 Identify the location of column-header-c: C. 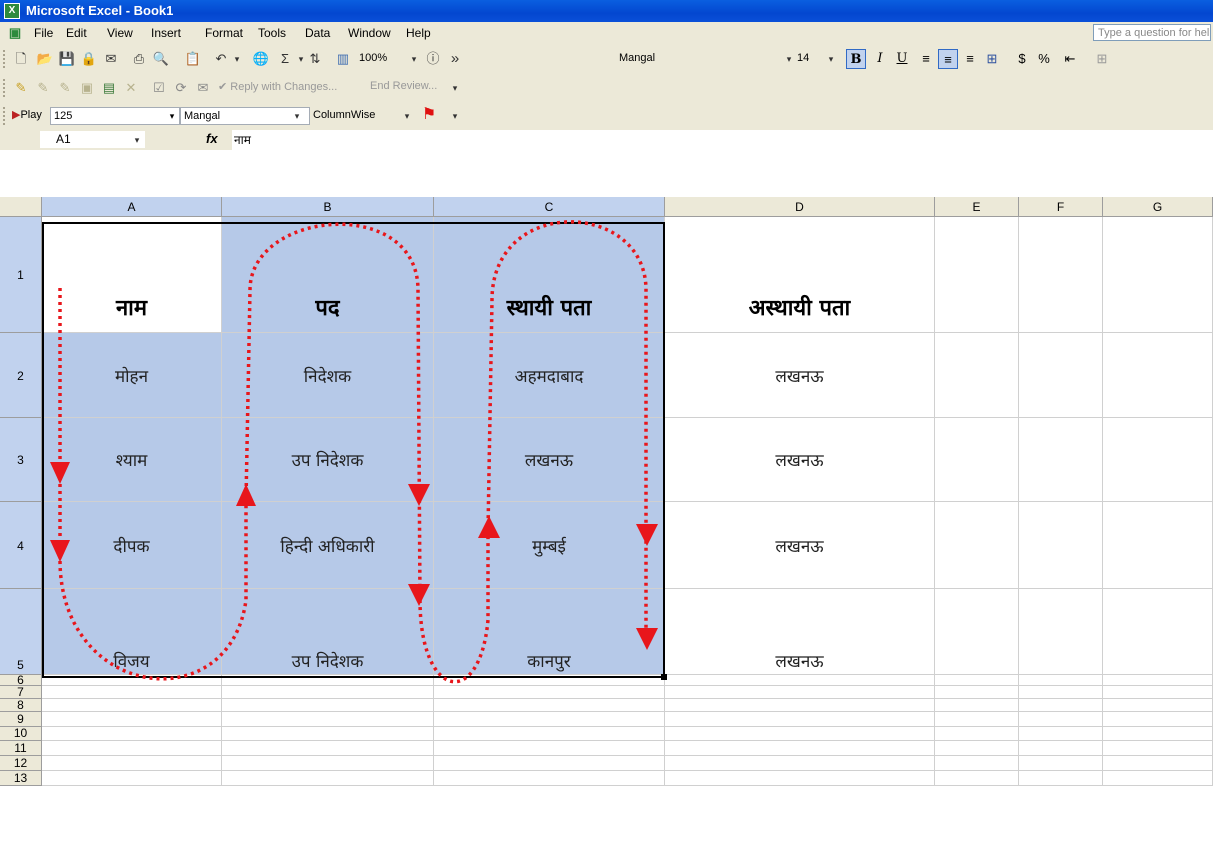
(549, 207).